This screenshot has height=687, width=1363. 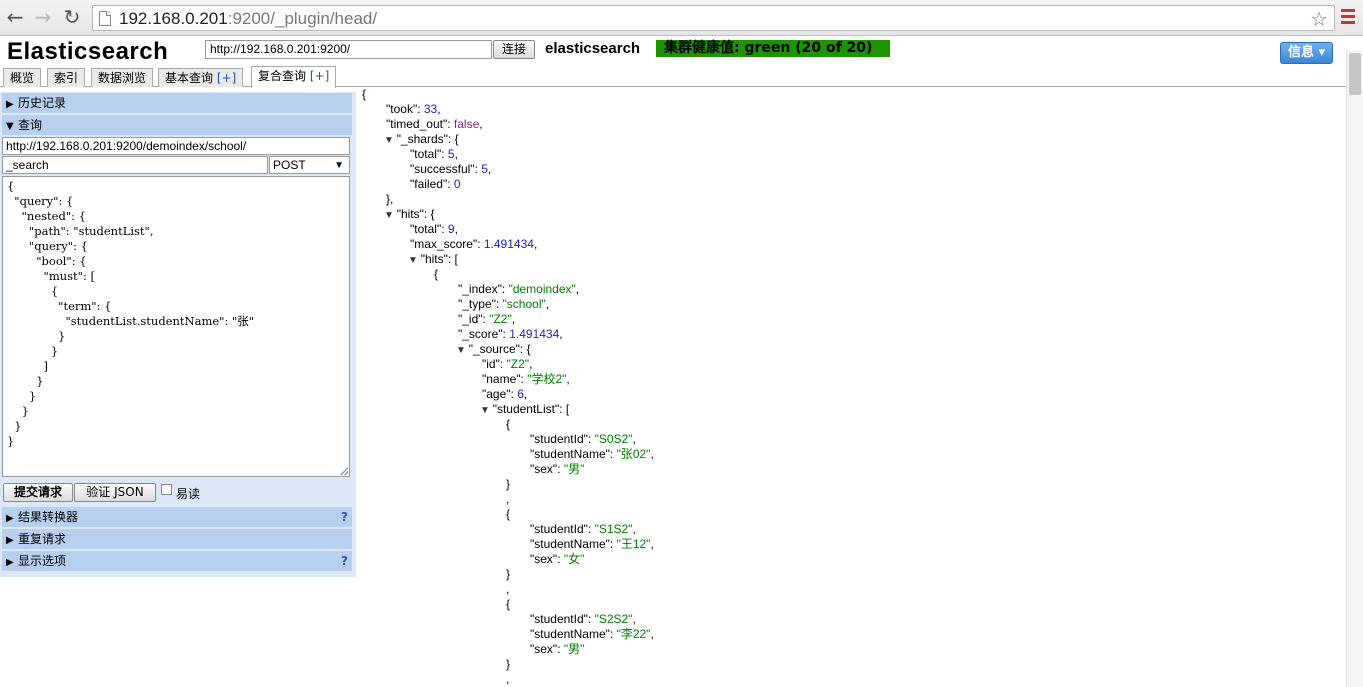 I want to click on json-line: "studentId": "S1S2",, so click(x=583, y=529).